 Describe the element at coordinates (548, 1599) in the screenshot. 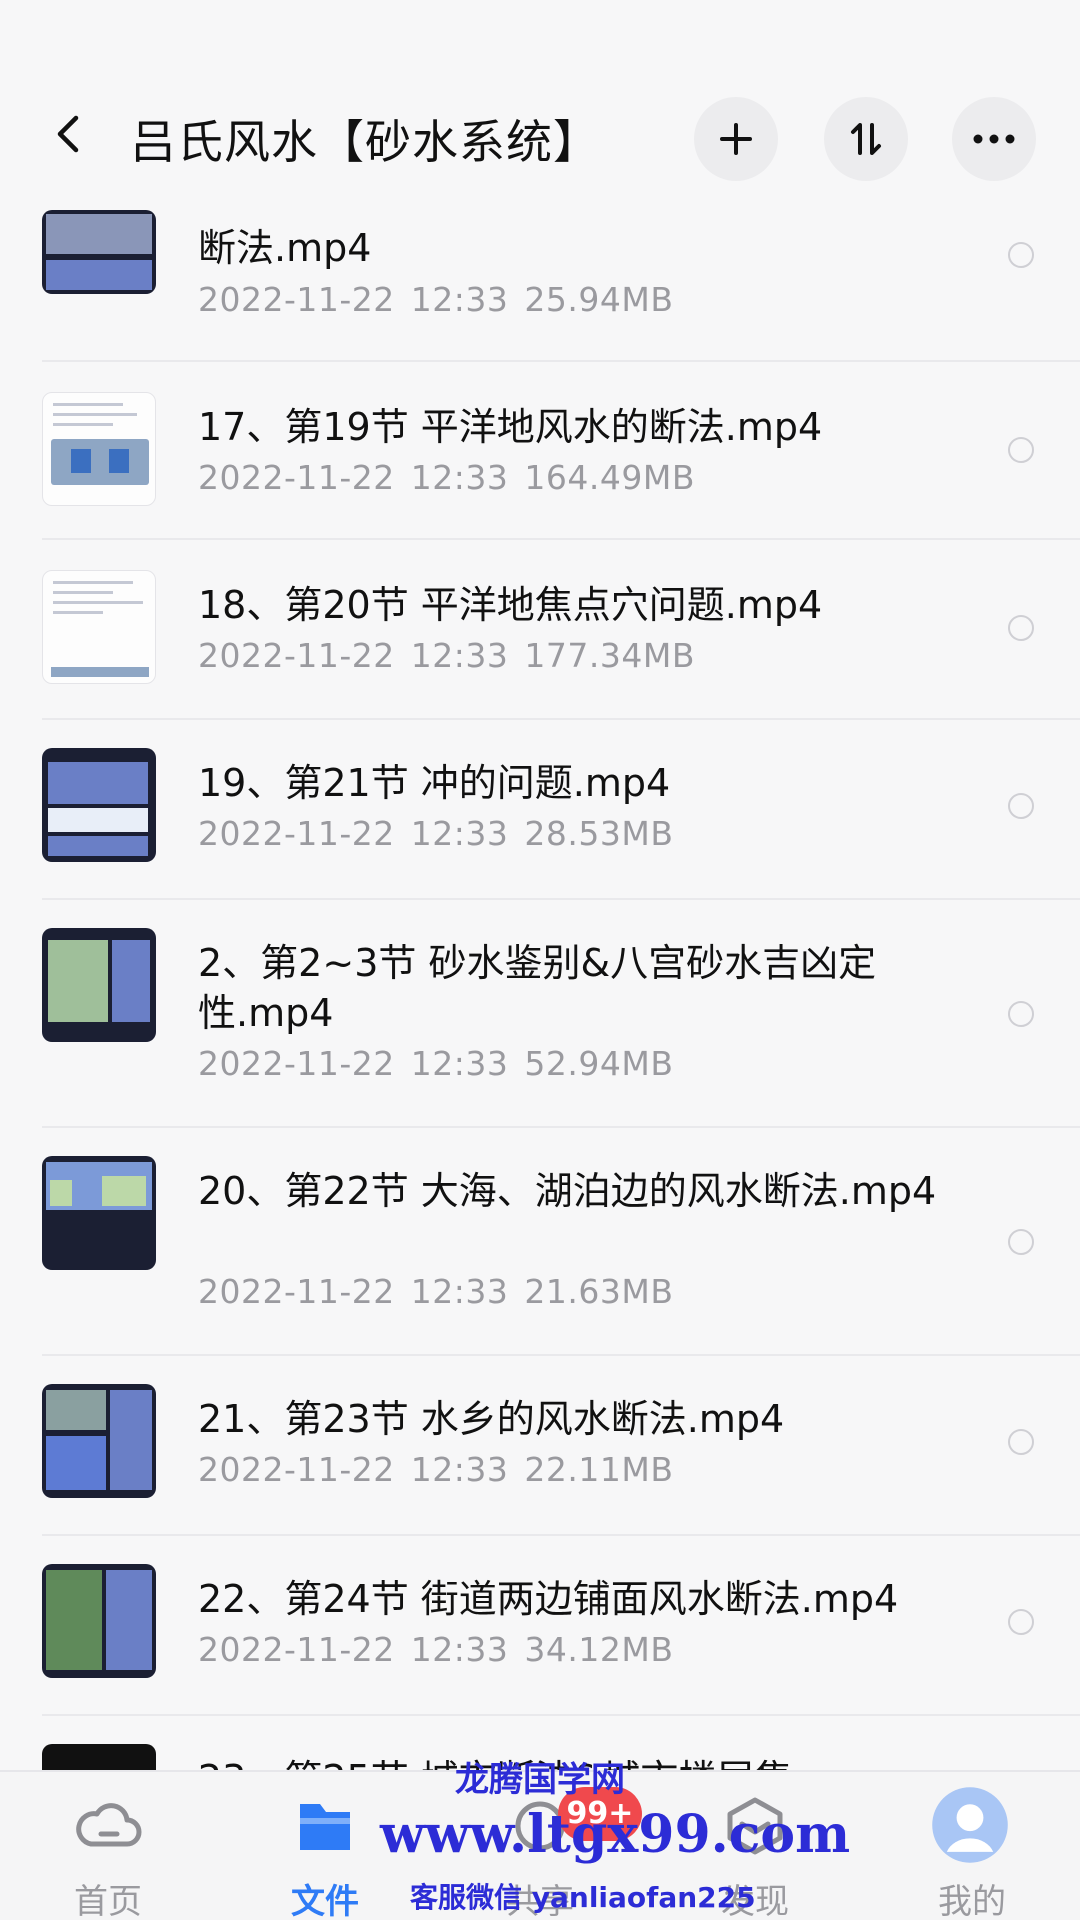

I see `file-name: 22、第24节 街道两边铺面风水断法.mp4` at that location.